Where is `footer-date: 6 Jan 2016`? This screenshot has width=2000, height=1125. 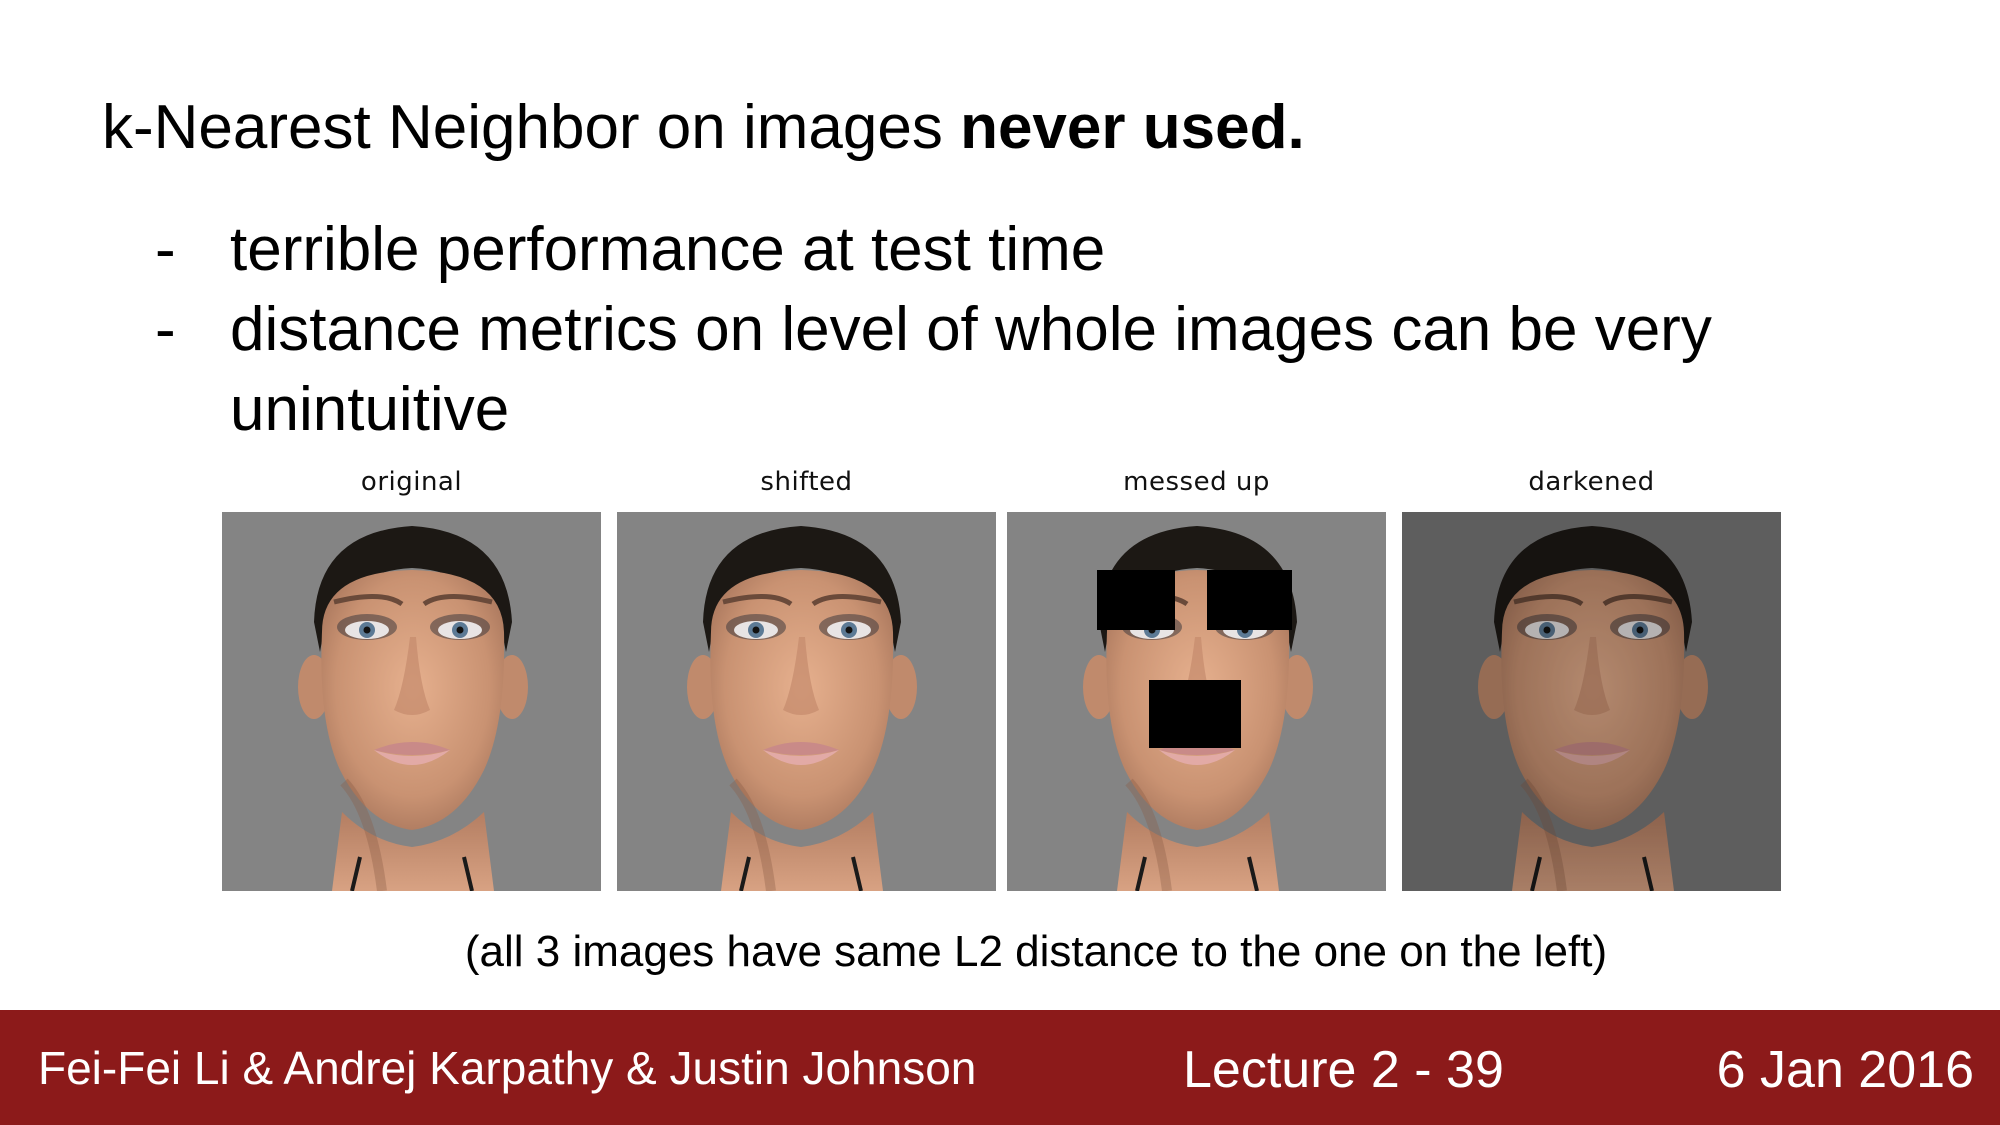
footer-date: 6 Jan 2016 is located at coordinates (1845, 1070).